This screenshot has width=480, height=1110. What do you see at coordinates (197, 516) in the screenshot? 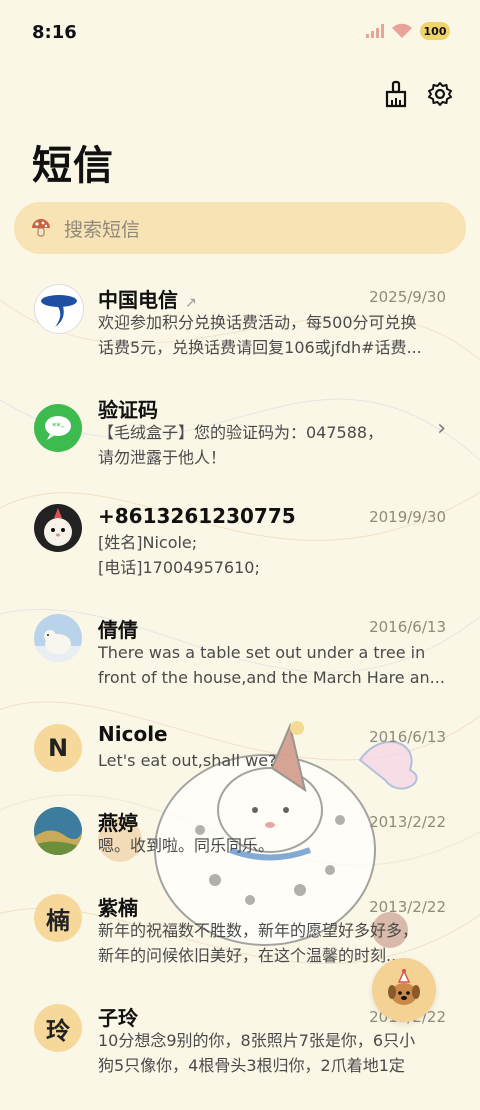
I see `contact-name: +8613261230775` at bounding box center [197, 516].